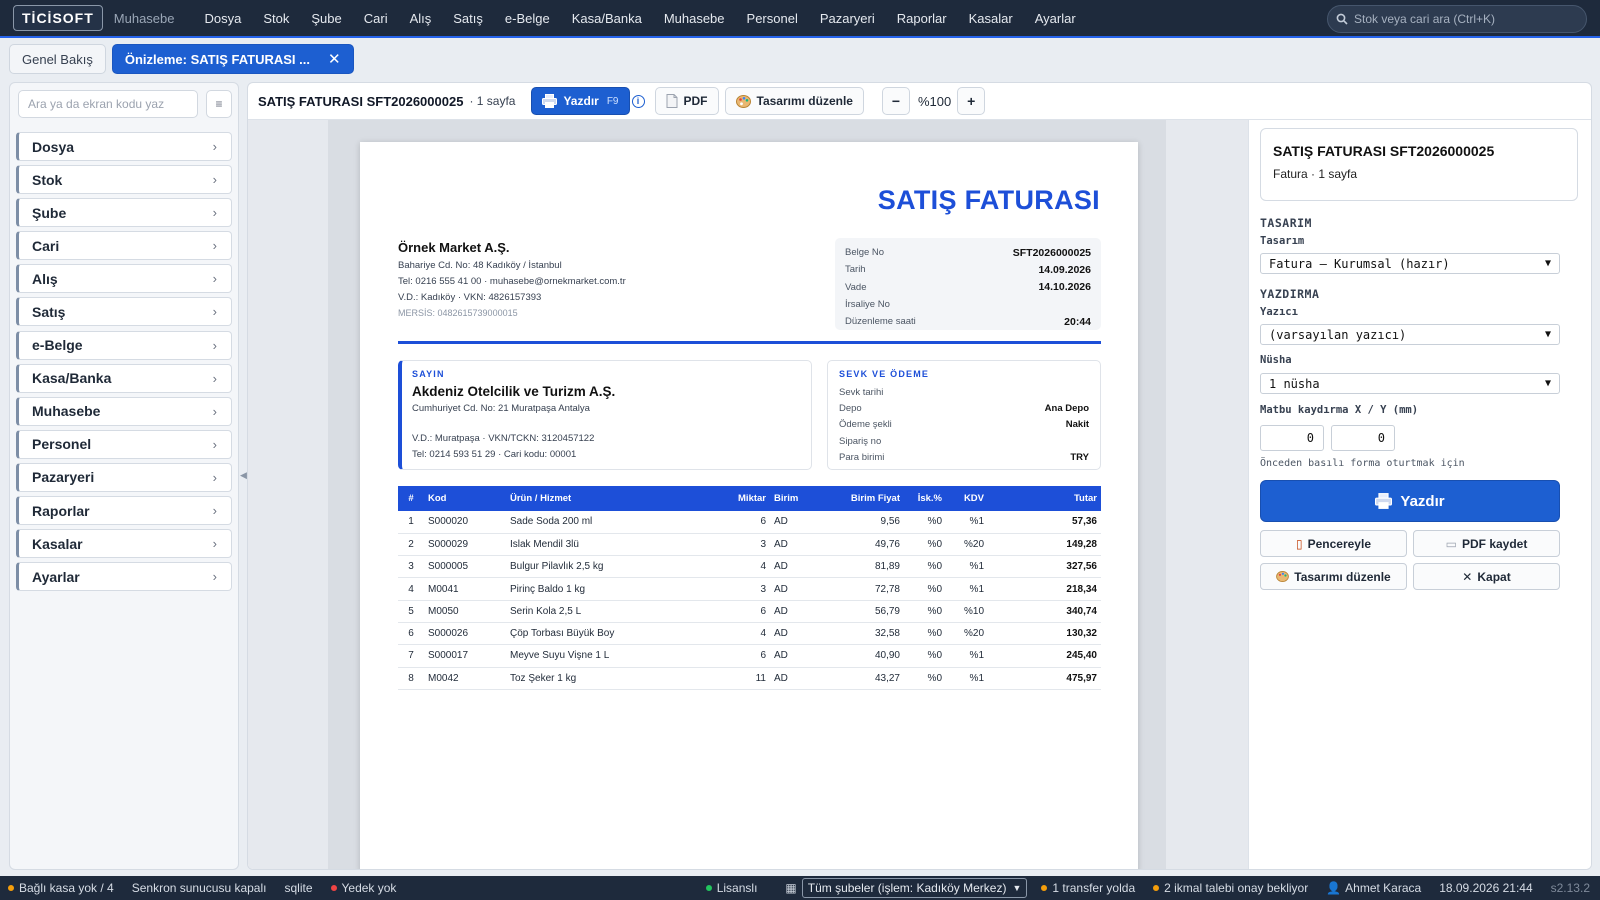  What do you see at coordinates (1088, 888) in the screenshot?
I see `status-transfer: 1 transfer yolda` at bounding box center [1088, 888].